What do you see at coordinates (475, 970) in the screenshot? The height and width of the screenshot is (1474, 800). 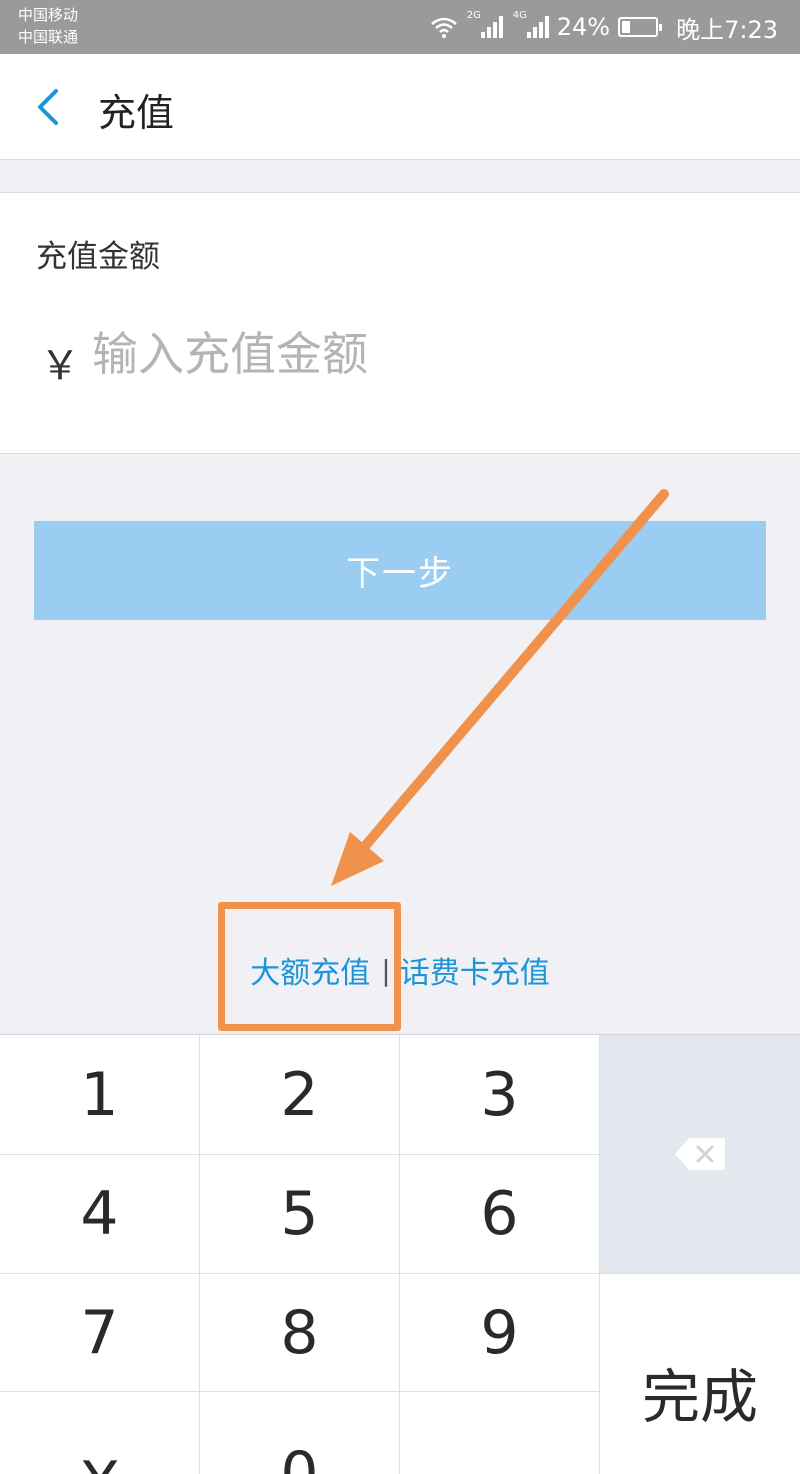 I see `card-recharge-link: 话费卡充值` at bounding box center [475, 970].